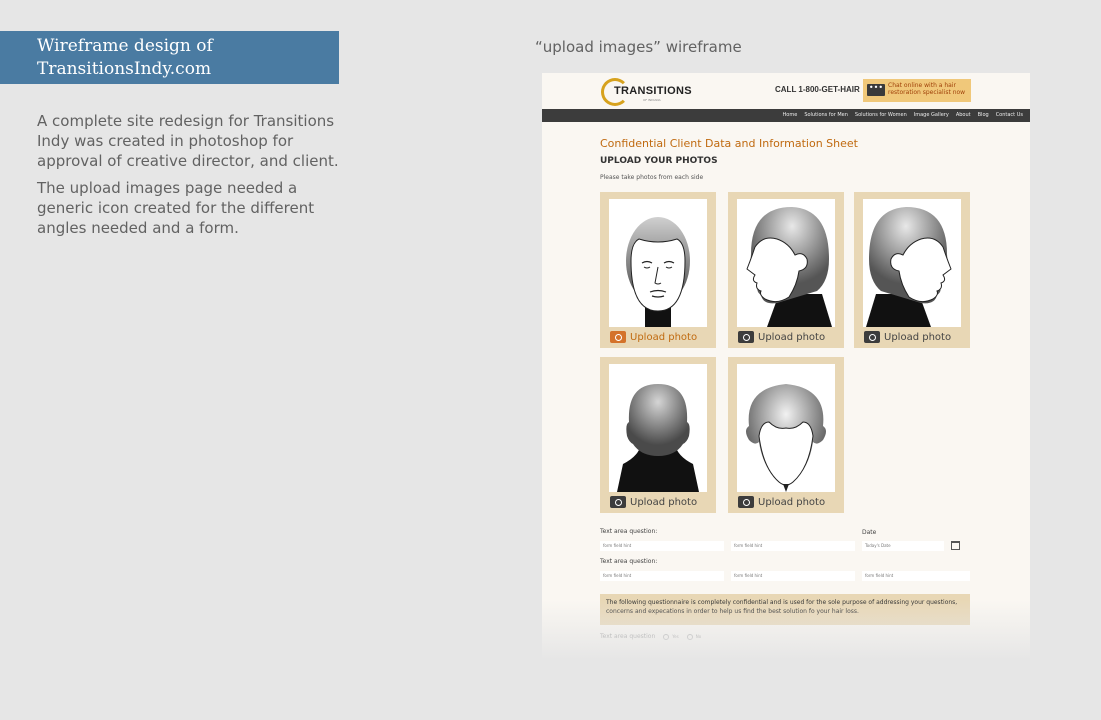 The width and height of the screenshot is (1101, 720). Describe the element at coordinates (876, 90) in the screenshot. I see `chat-bubble-icon: •••` at that location.